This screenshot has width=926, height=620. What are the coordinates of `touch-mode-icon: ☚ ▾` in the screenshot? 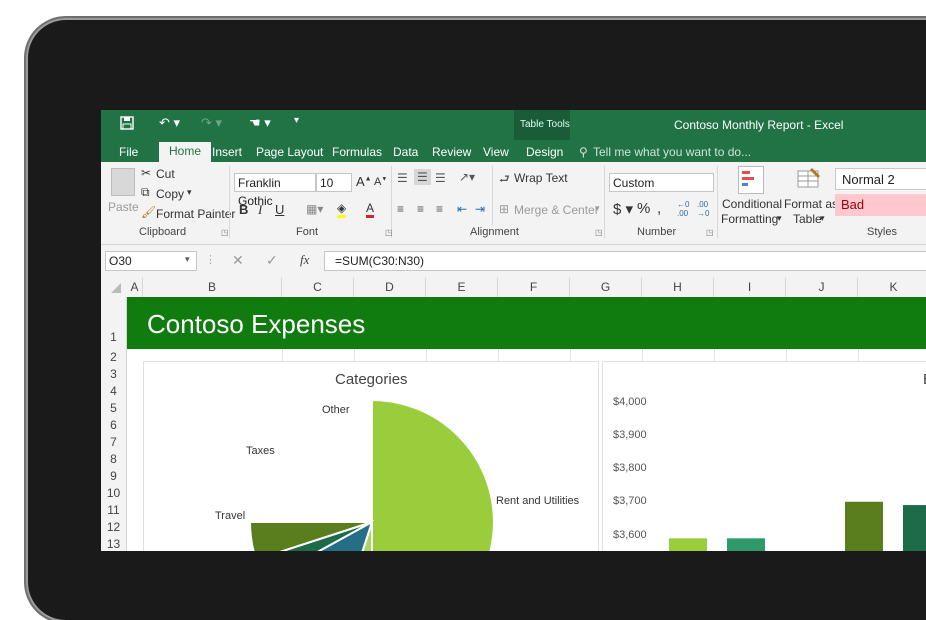 It's located at (260, 123).